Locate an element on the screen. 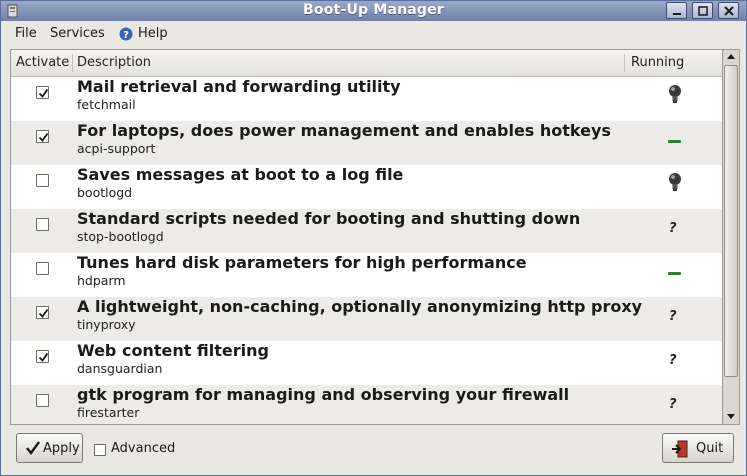 The width and height of the screenshot is (747, 476). table-header: Activate Description Running is located at coordinates (366, 63).